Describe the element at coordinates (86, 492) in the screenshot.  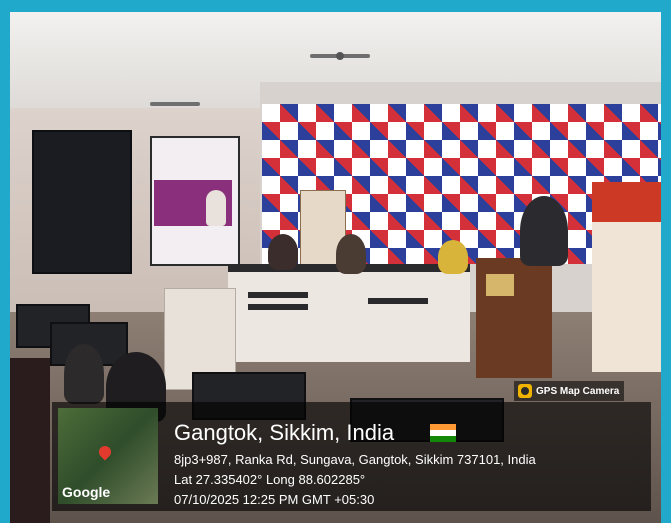
I see `map-logo: Google` at that location.